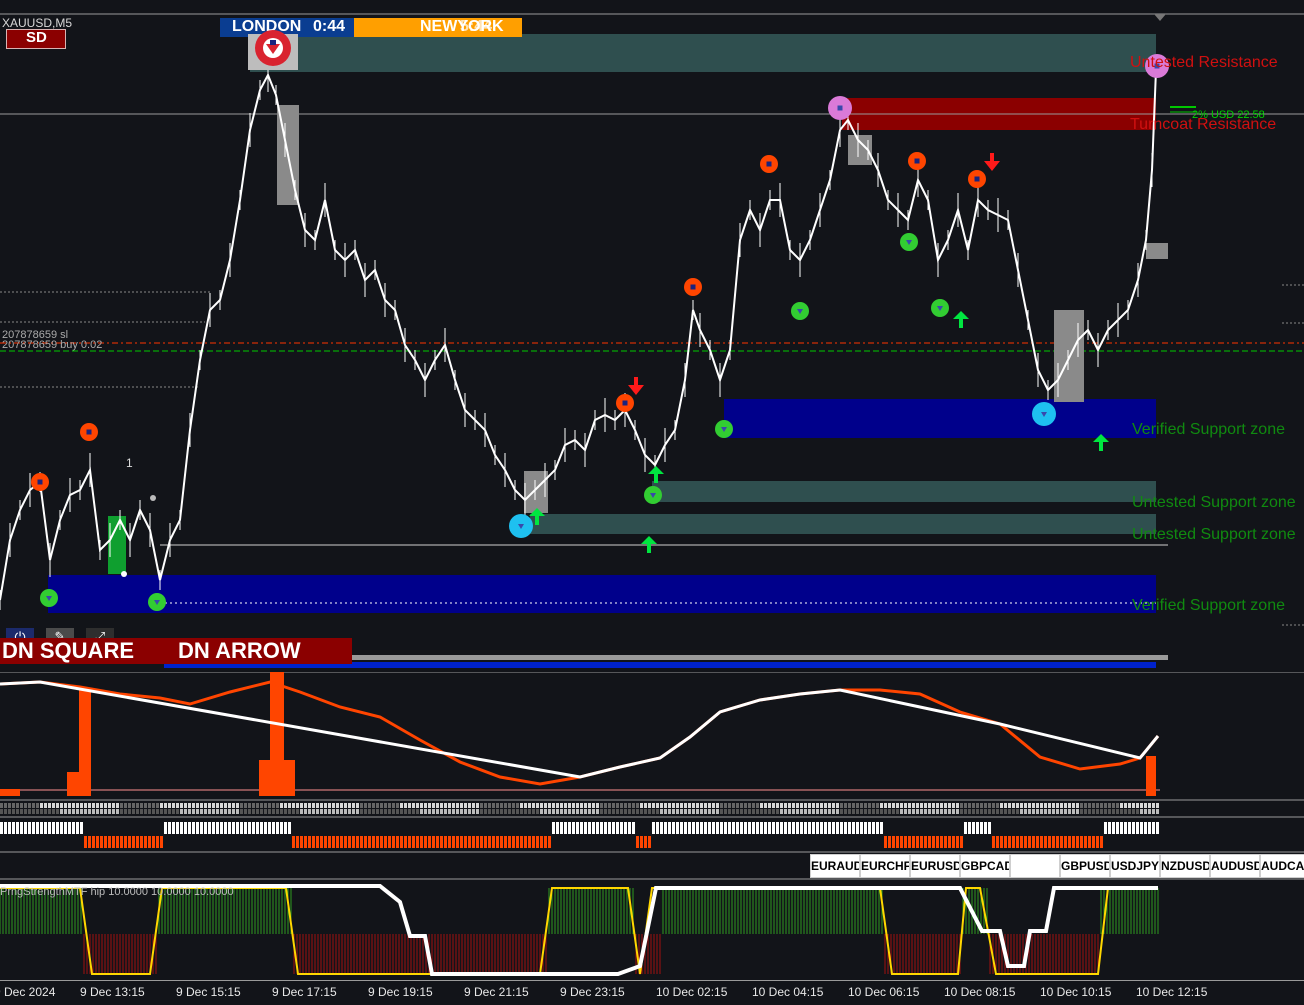 This screenshot has height=1005, width=1304. I want to click on time-axis-label: 10 Dec 12:15, so click(1172, 992).